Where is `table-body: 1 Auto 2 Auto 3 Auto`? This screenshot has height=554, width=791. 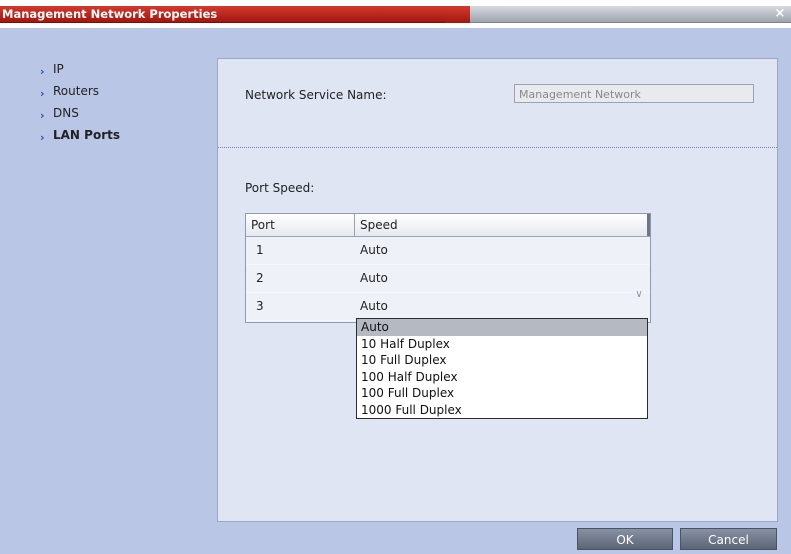
table-body: 1 Auto 2 Auto 3 Auto is located at coordinates (448, 279).